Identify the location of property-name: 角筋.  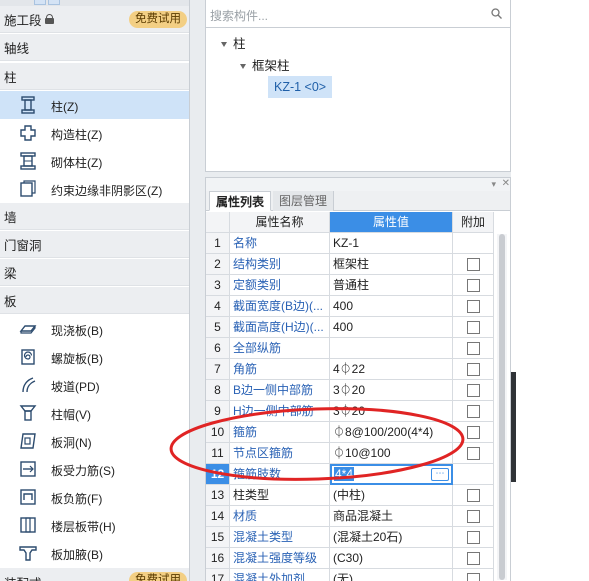
(280, 369).